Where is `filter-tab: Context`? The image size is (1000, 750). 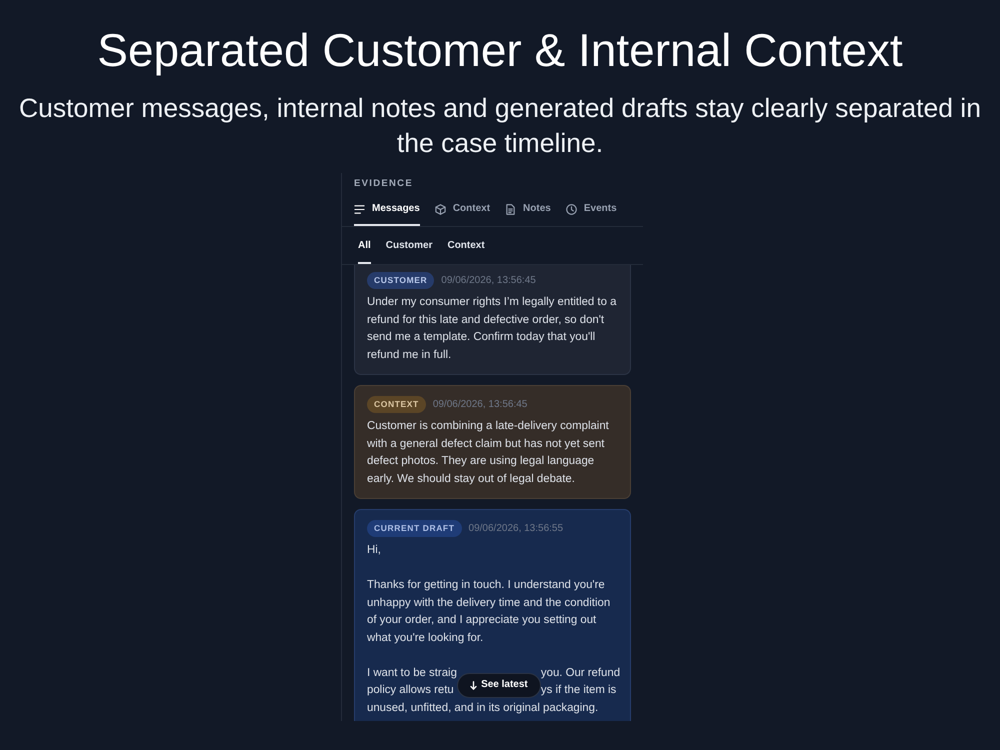 filter-tab: Context is located at coordinates (466, 245).